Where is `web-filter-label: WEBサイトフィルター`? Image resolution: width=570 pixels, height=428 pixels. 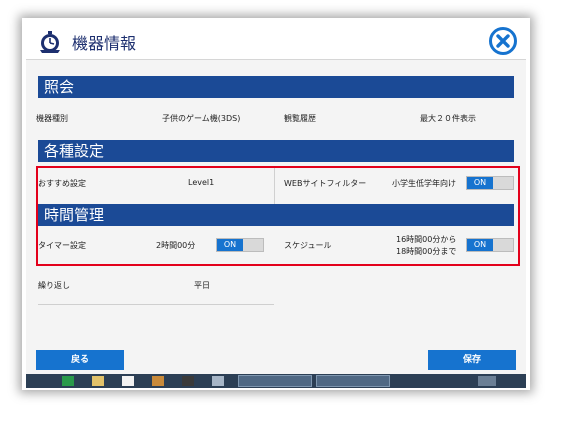
web-filter-label: WEBサイトフィルター is located at coordinates (325, 183).